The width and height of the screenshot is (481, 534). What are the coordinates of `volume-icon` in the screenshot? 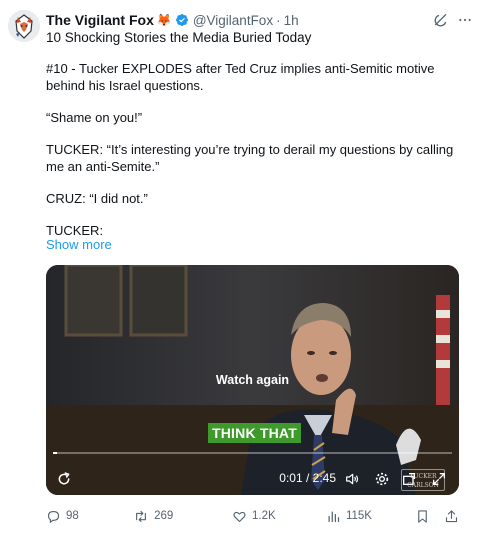 It's located at (352, 479).